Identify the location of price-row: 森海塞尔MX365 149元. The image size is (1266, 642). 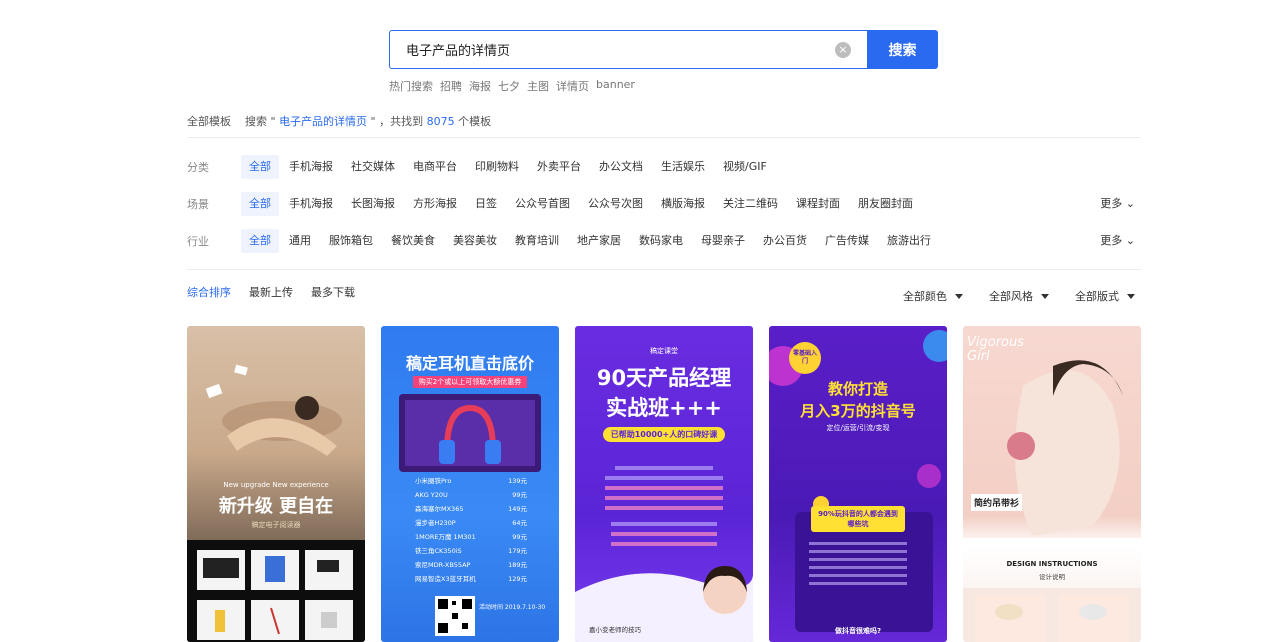
(471, 509).